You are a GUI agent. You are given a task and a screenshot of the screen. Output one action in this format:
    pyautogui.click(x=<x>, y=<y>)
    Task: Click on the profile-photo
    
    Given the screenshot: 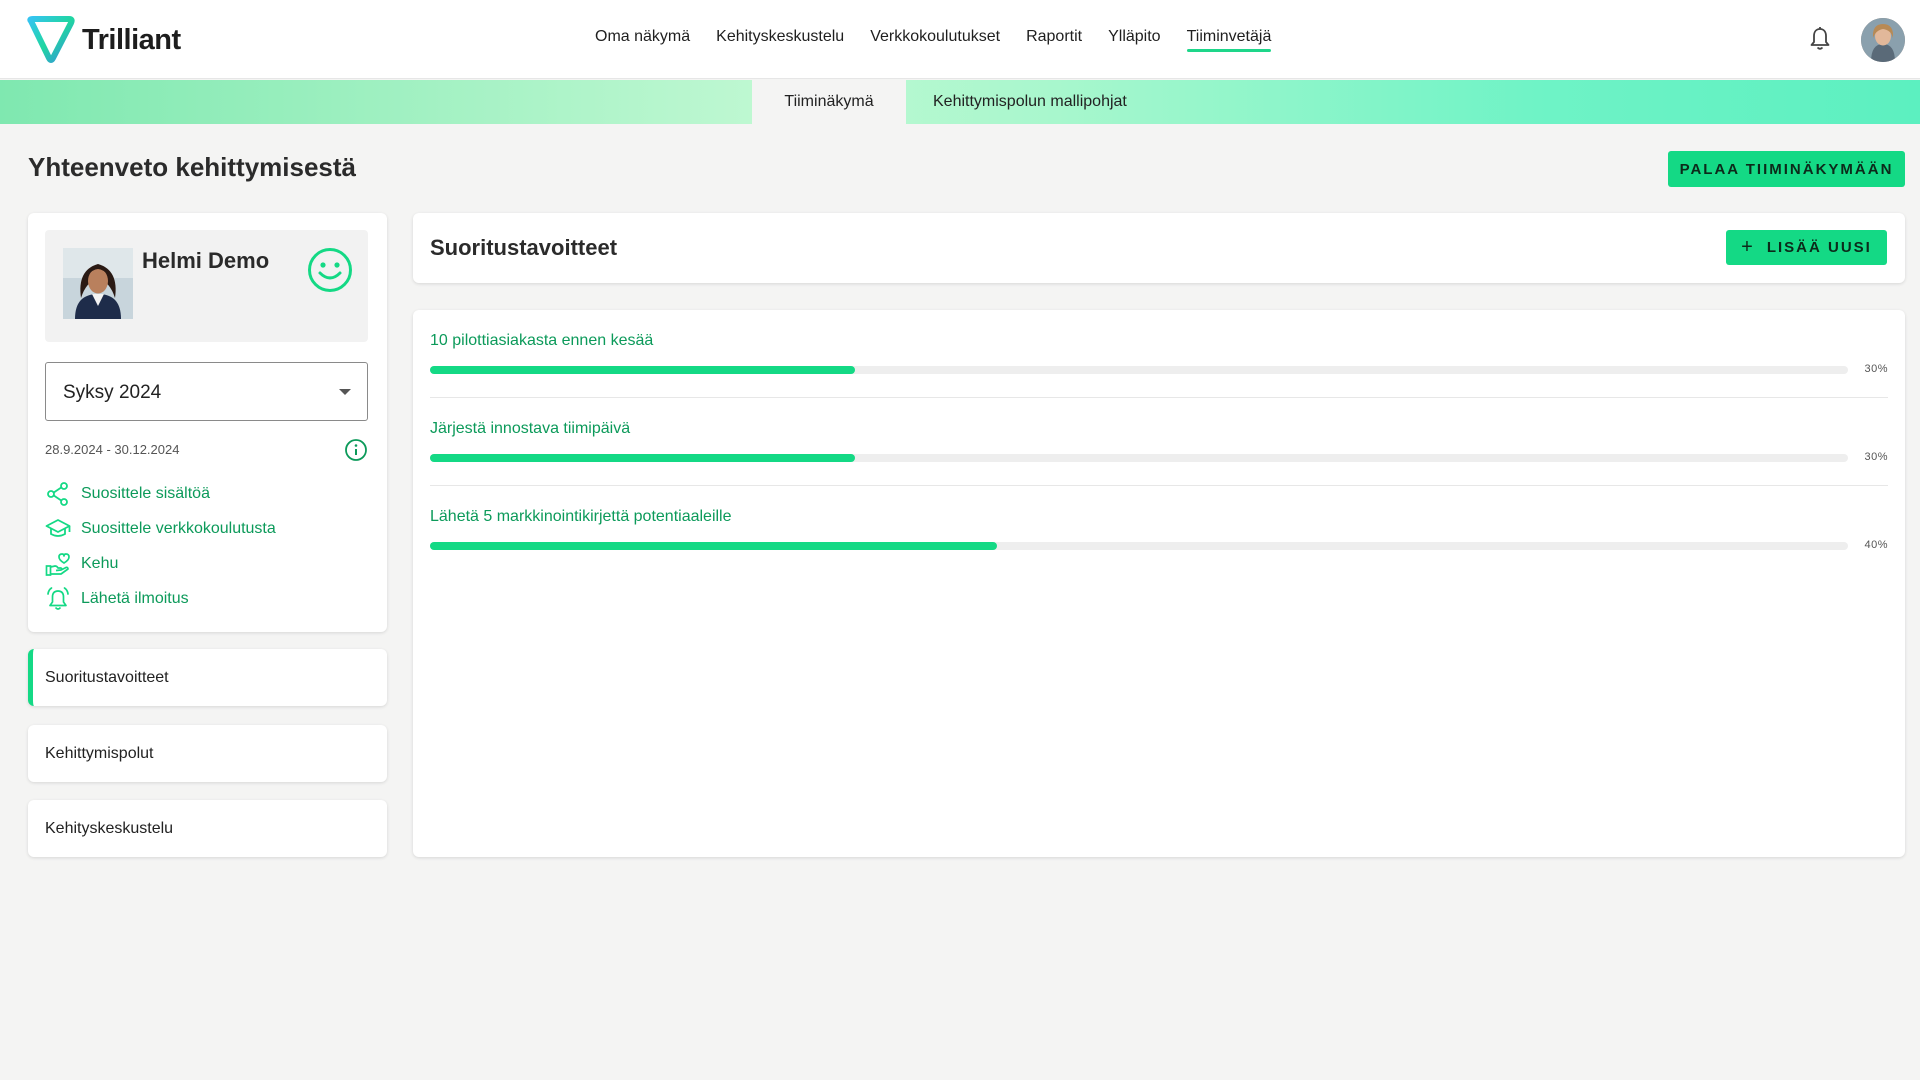 What is the action you would take?
    pyautogui.click(x=98, y=283)
    